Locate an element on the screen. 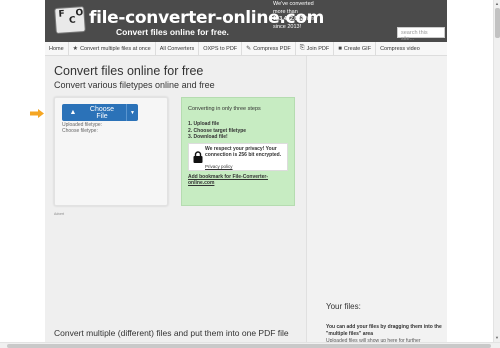  stats-count: 123.472.682 is located at coordinates (288, 19).